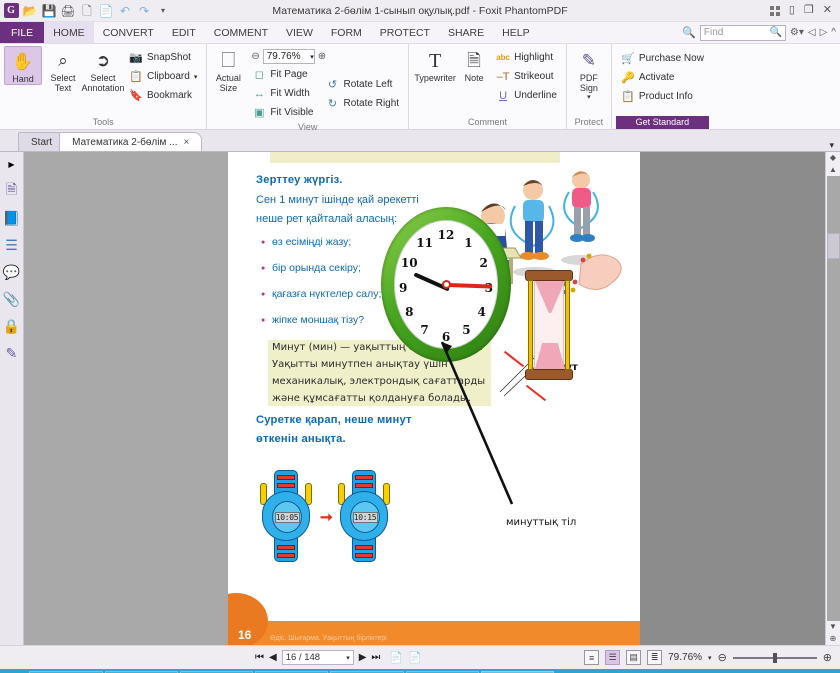  What do you see at coordinates (346, 32) in the screenshot?
I see `menu-item-form: FORM` at bounding box center [346, 32].